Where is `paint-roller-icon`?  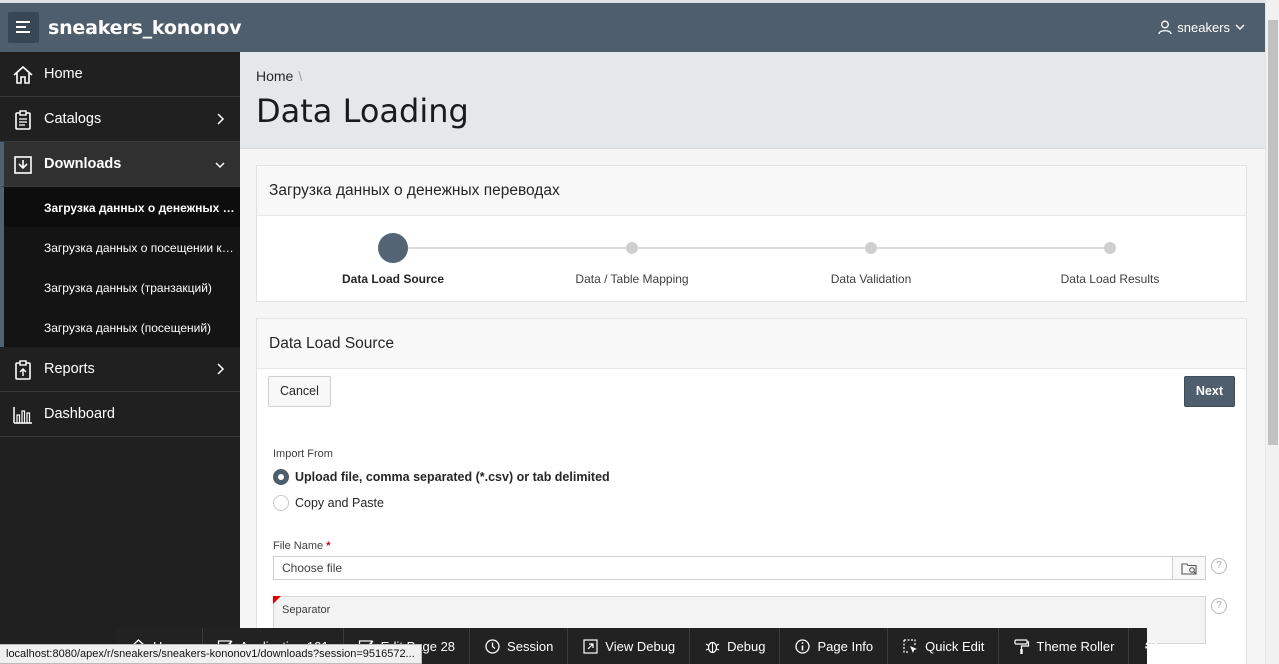 paint-roller-icon is located at coordinates (1022, 646).